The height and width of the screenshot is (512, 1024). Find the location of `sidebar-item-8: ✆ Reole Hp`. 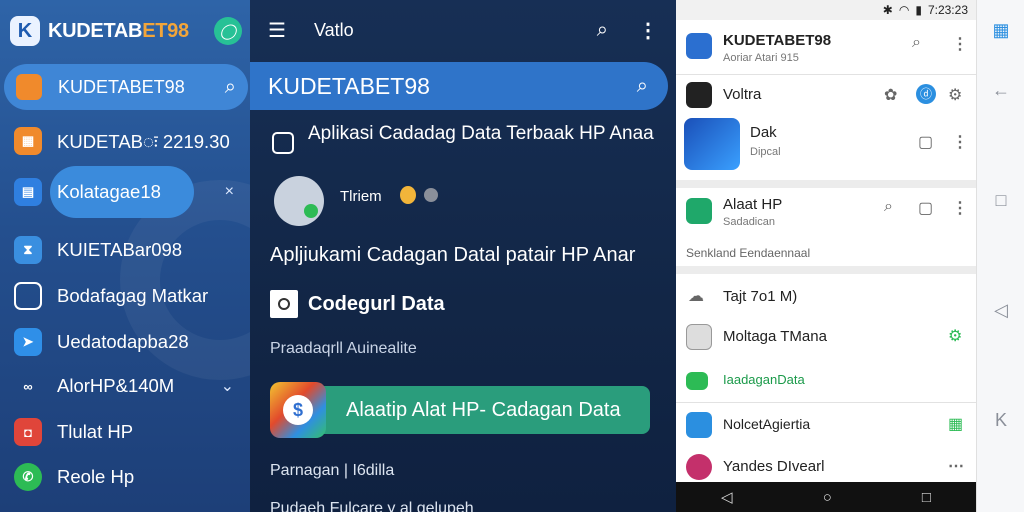

sidebar-item-8: ✆ Reole Hp is located at coordinates (129, 477).